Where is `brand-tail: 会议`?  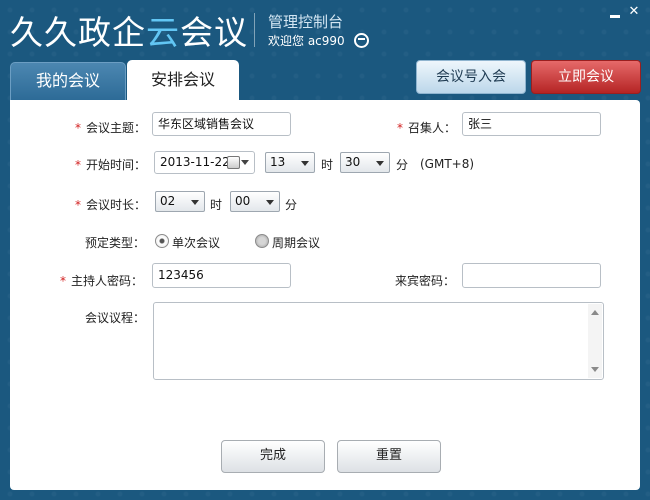
brand-tail: 会议 is located at coordinates (214, 32).